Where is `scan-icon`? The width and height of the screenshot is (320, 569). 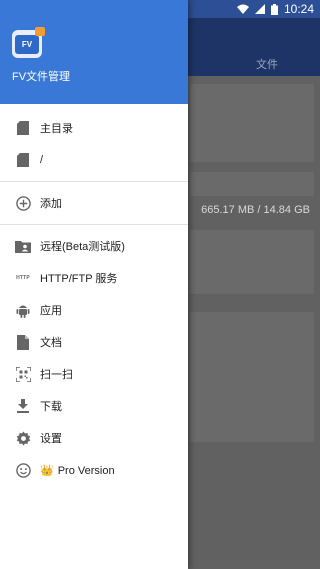
scan-icon is located at coordinates (23, 374).